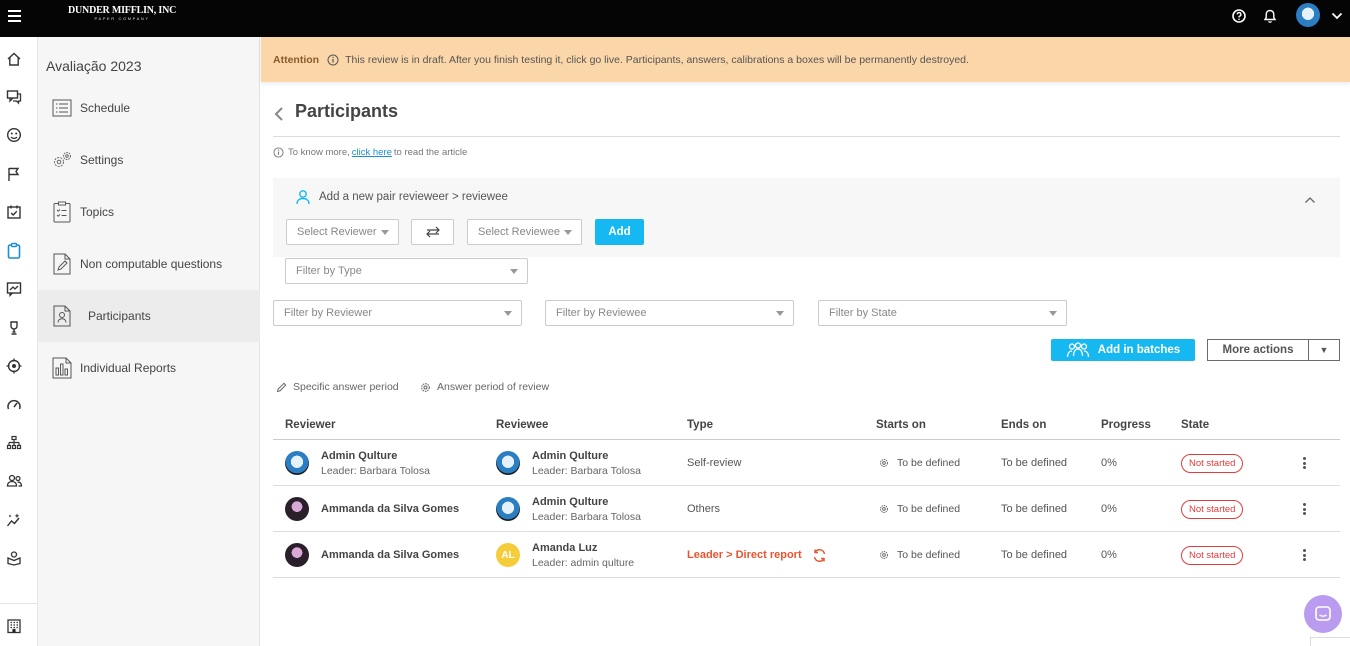 The height and width of the screenshot is (646, 1350). What do you see at coordinates (406, 271) in the screenshot?
I see `filter-type: Filter by Type` at bounding box center [406, 271].